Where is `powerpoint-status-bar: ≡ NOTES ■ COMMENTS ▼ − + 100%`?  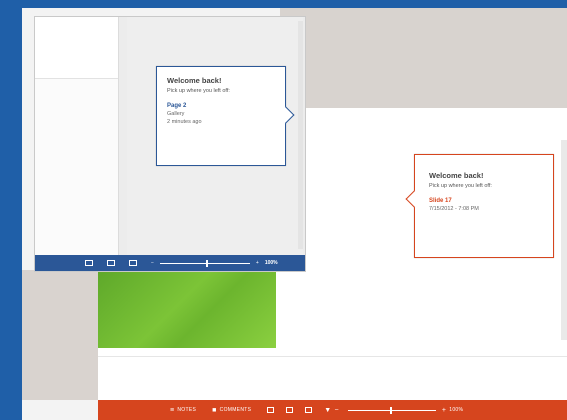
powerpoint-status-bar: ≡ NOTES ■ COMMENTS ▼ − + 100% is located at coordinates (332, 410).